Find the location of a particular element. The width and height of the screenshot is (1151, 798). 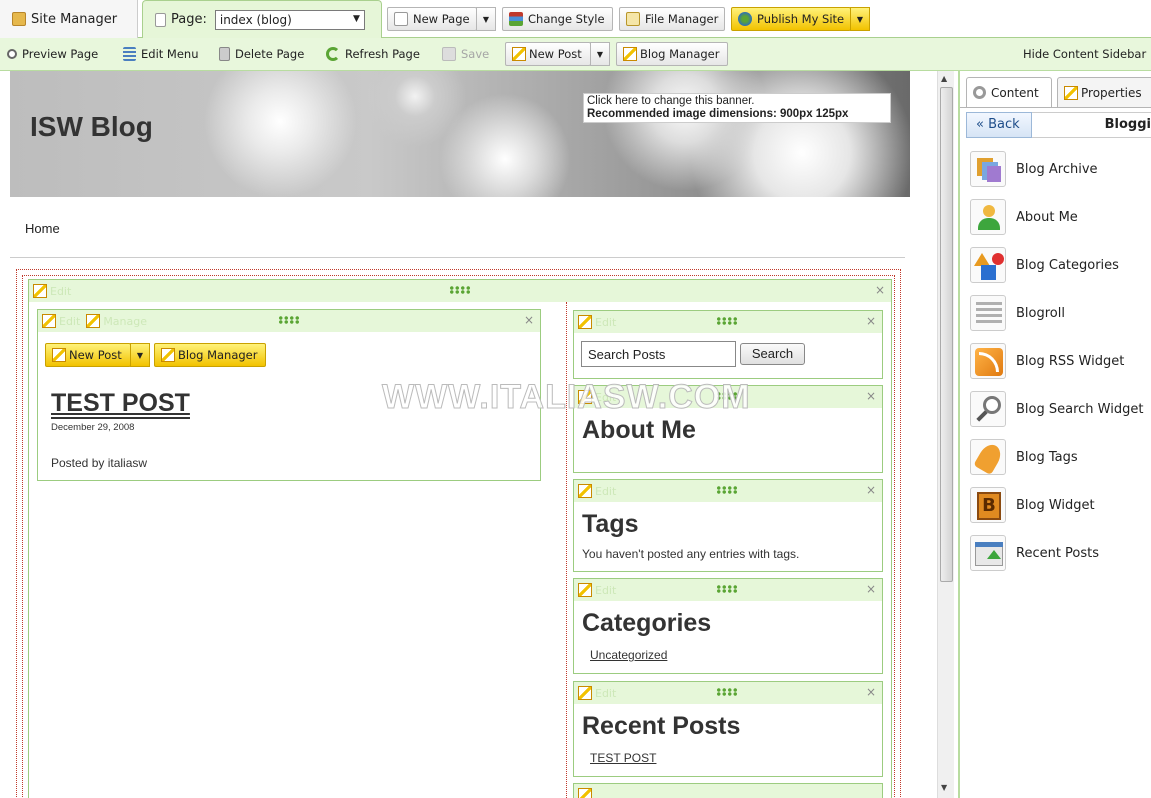

change-style-label: Change Style is located at coordinates (566, 19).